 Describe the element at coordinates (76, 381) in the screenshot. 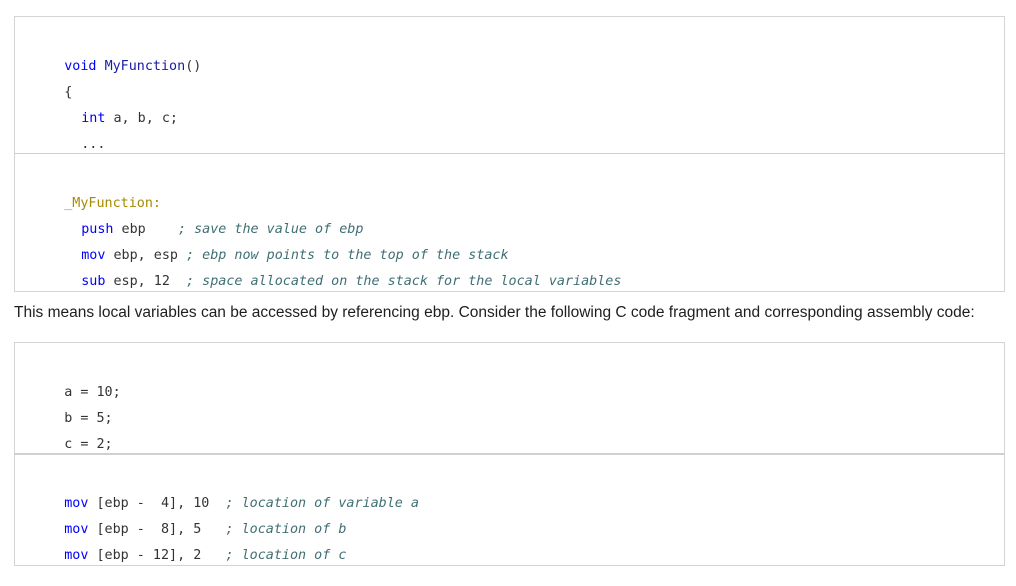

I see `code-line: a = 10;` at that location.